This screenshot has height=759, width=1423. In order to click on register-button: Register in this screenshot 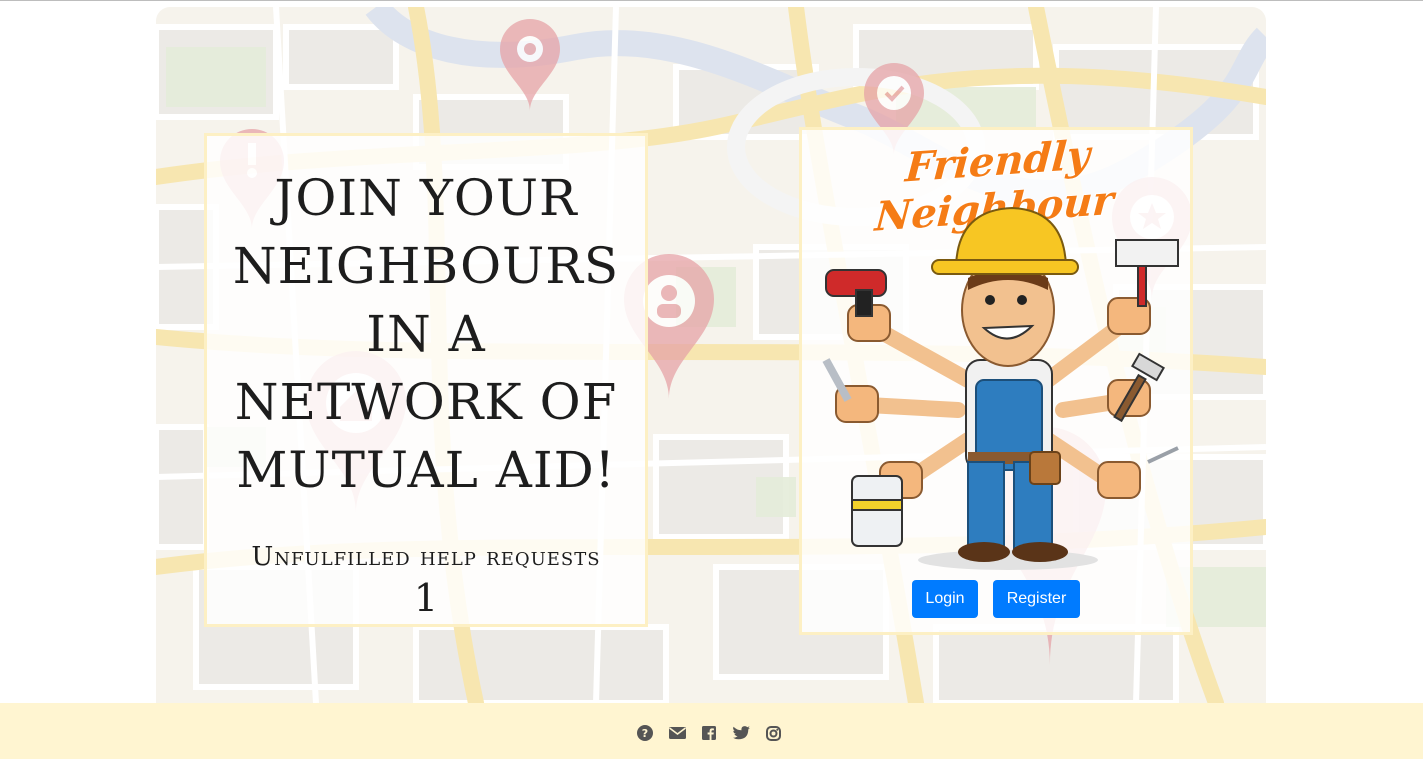, I will do `click(1036, 599)`.